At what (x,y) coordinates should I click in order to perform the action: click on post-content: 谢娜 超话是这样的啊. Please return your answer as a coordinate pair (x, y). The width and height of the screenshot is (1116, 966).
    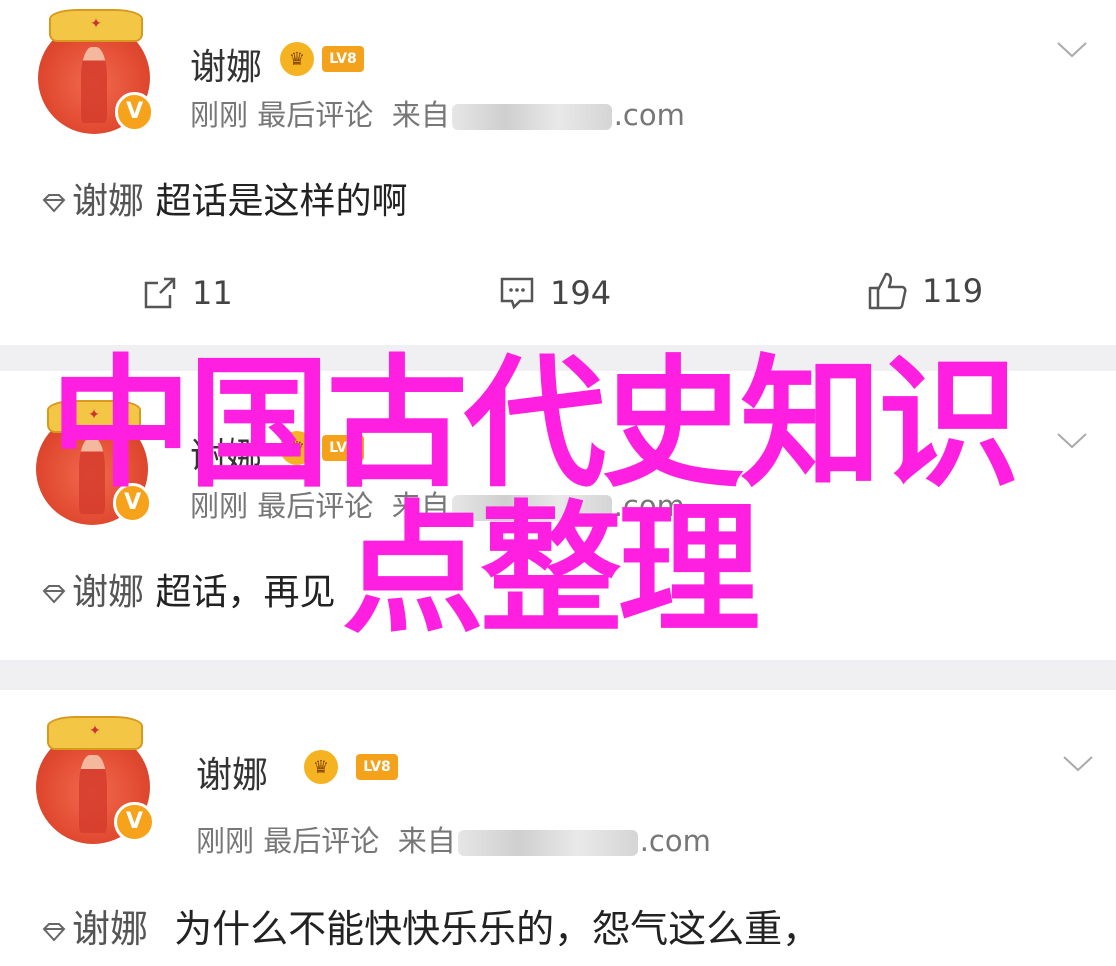
    Looking at the image, I should click on (223, 198).